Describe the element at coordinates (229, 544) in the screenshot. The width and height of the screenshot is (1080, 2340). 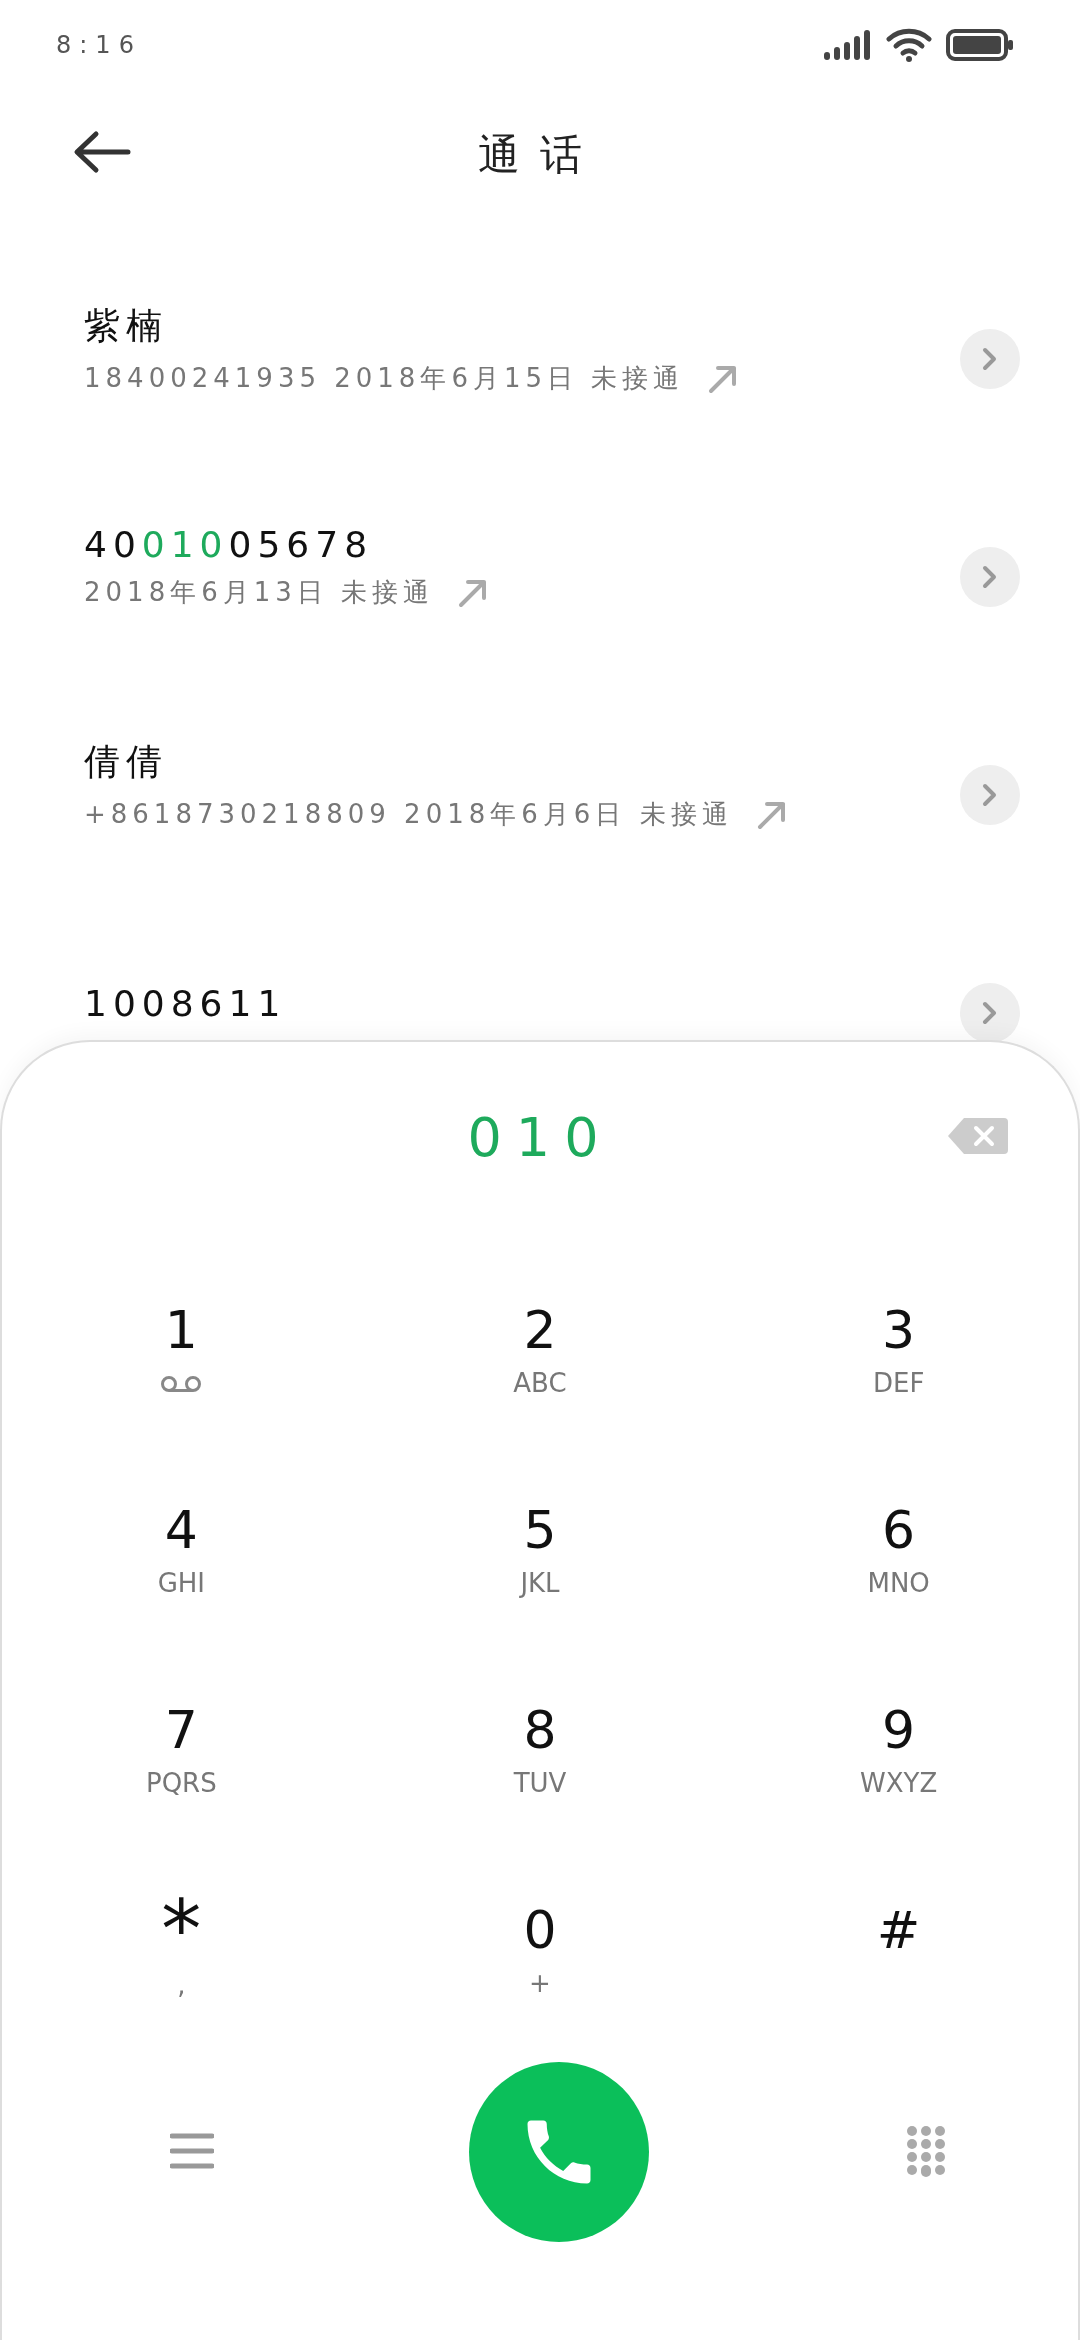
I see `contact-name: 40 010 05678` at that location.